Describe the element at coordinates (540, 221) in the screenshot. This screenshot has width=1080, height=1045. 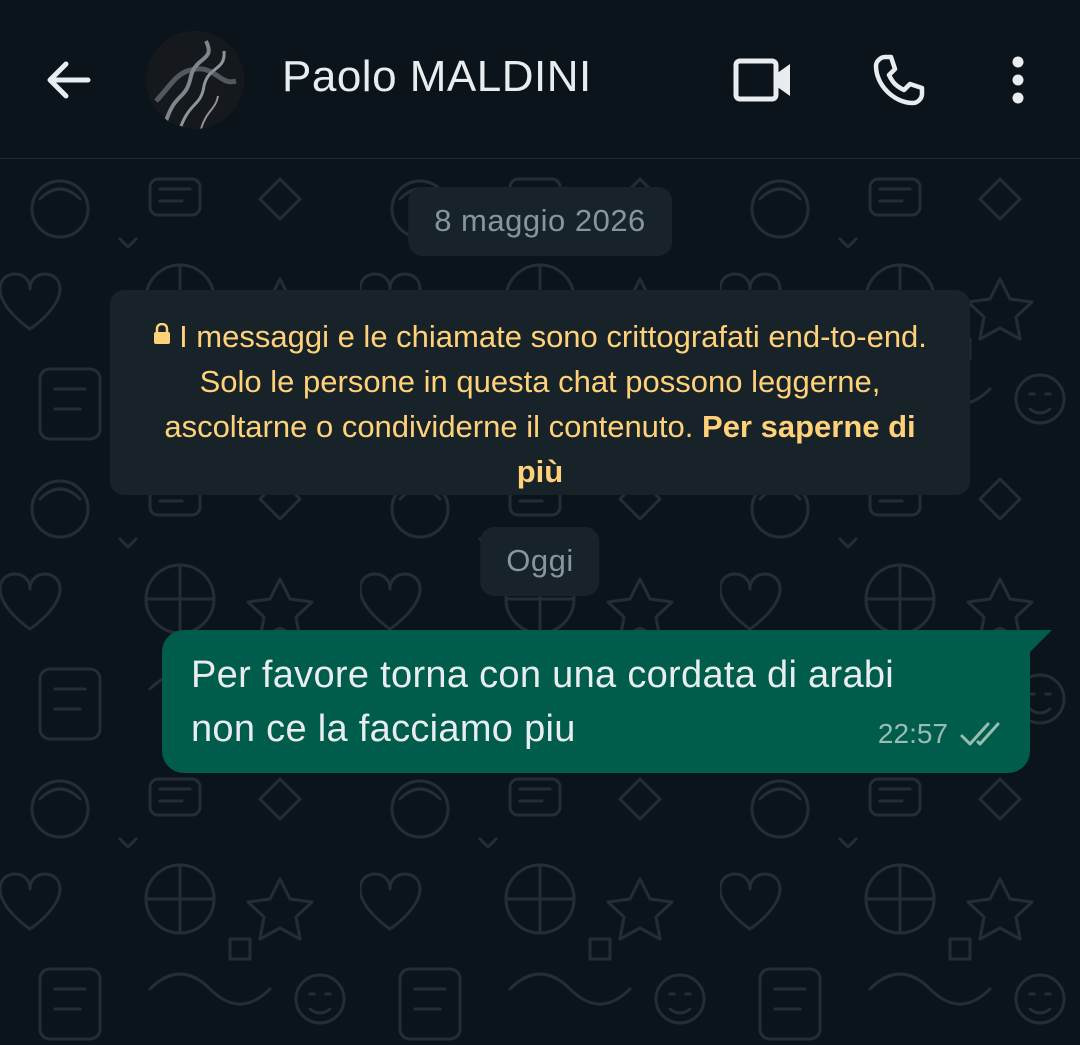
I see `date-chip: 8 maggio 2026` at that location.